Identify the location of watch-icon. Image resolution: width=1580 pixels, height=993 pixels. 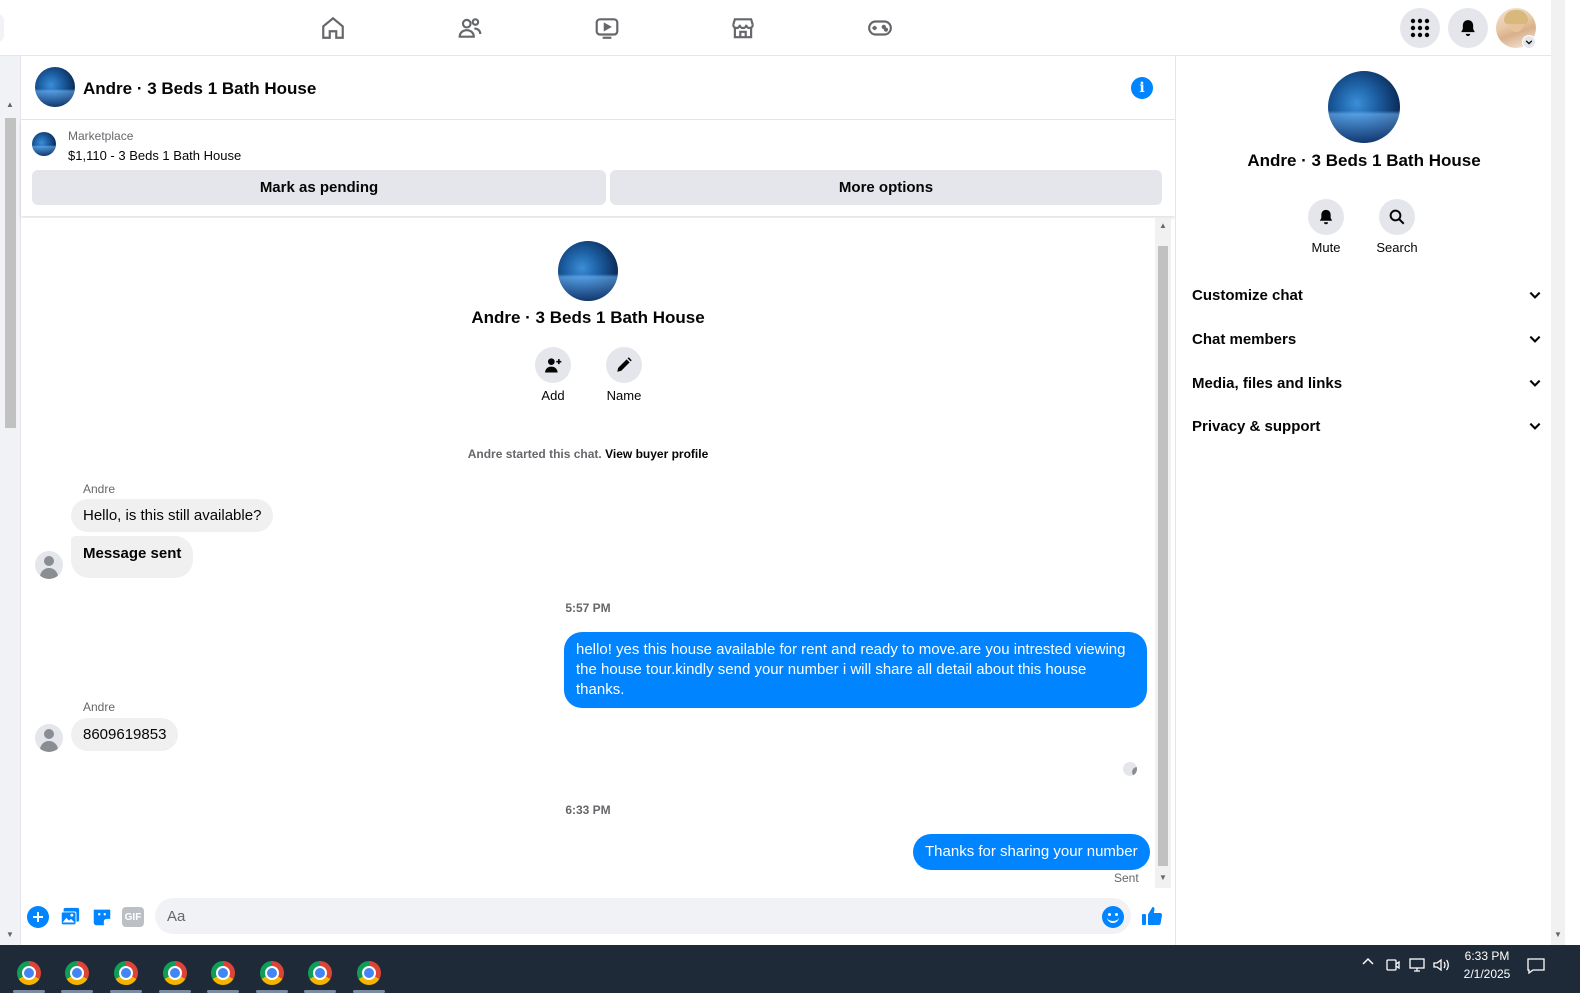
(607, 28).